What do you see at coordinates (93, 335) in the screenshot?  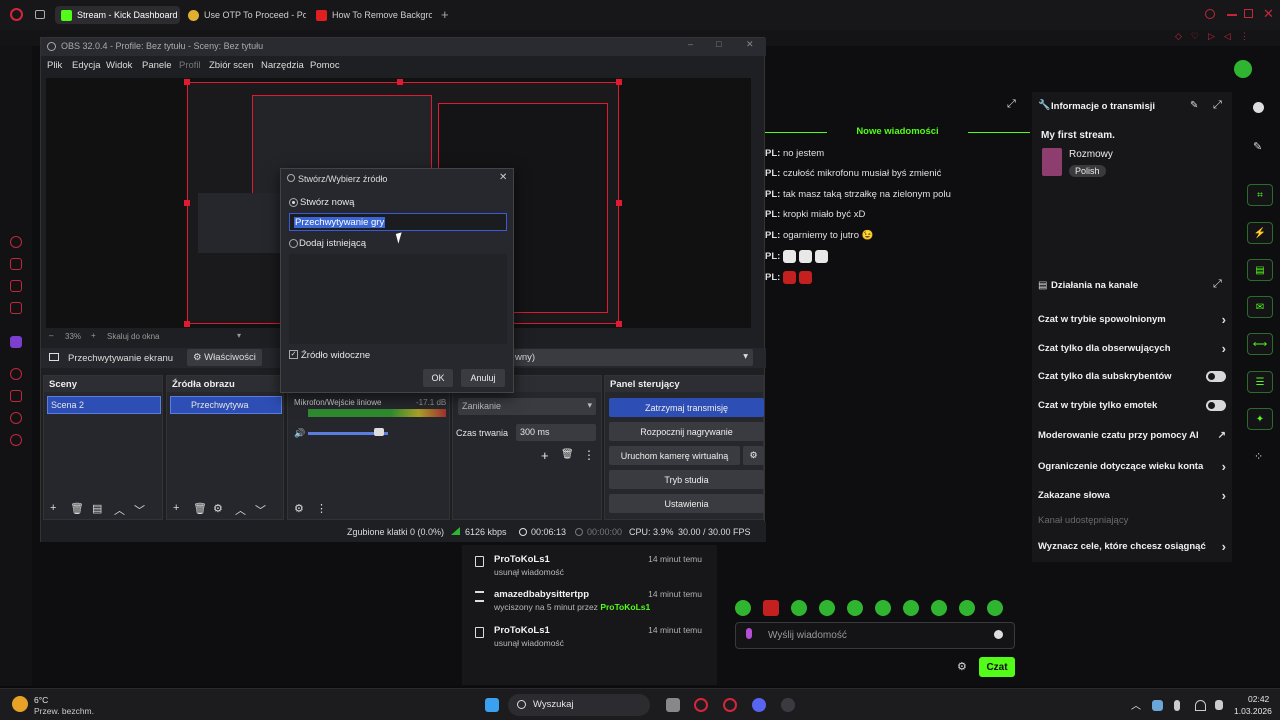 I see `zoom-in-icon: +` at bounding box center [93, 335].